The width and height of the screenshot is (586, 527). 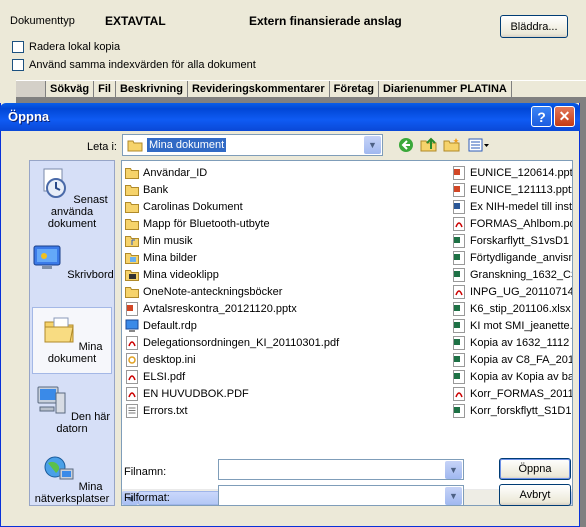 I want to click on file-list-item: Avtalsreskontra_20121120.pptx, so click(x=232, y=308).